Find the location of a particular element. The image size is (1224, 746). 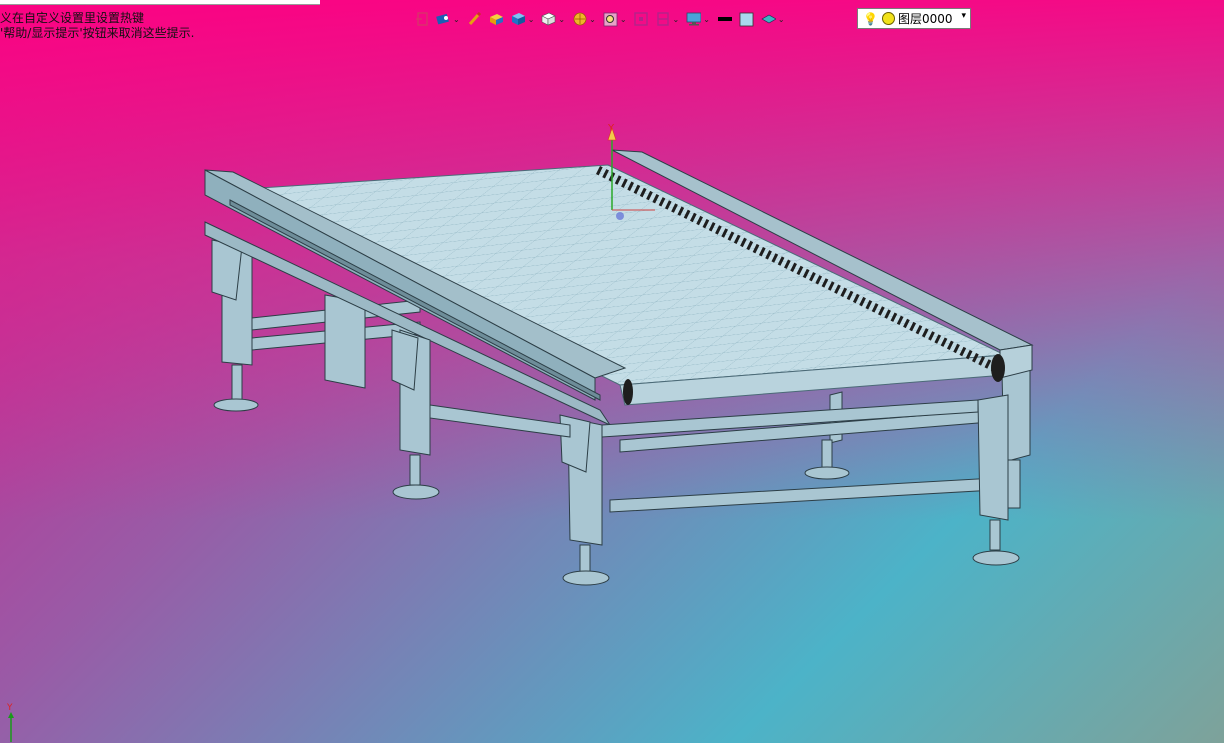

corner-axis-indicator: Y is located at coordinates (11, 723).